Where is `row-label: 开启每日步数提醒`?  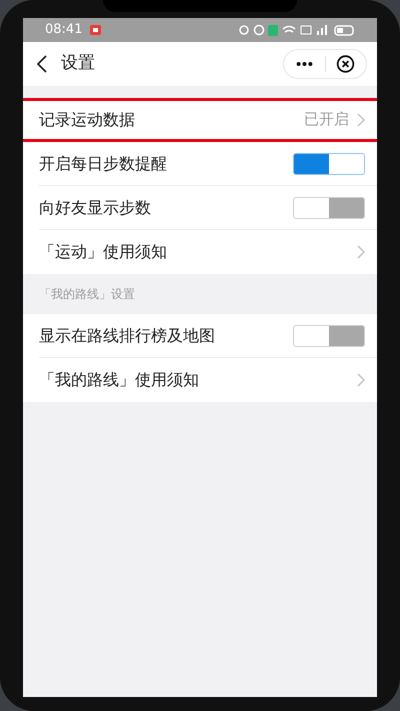 row-label: 开启每日步数提醒 is located at coordinates (103, 164).